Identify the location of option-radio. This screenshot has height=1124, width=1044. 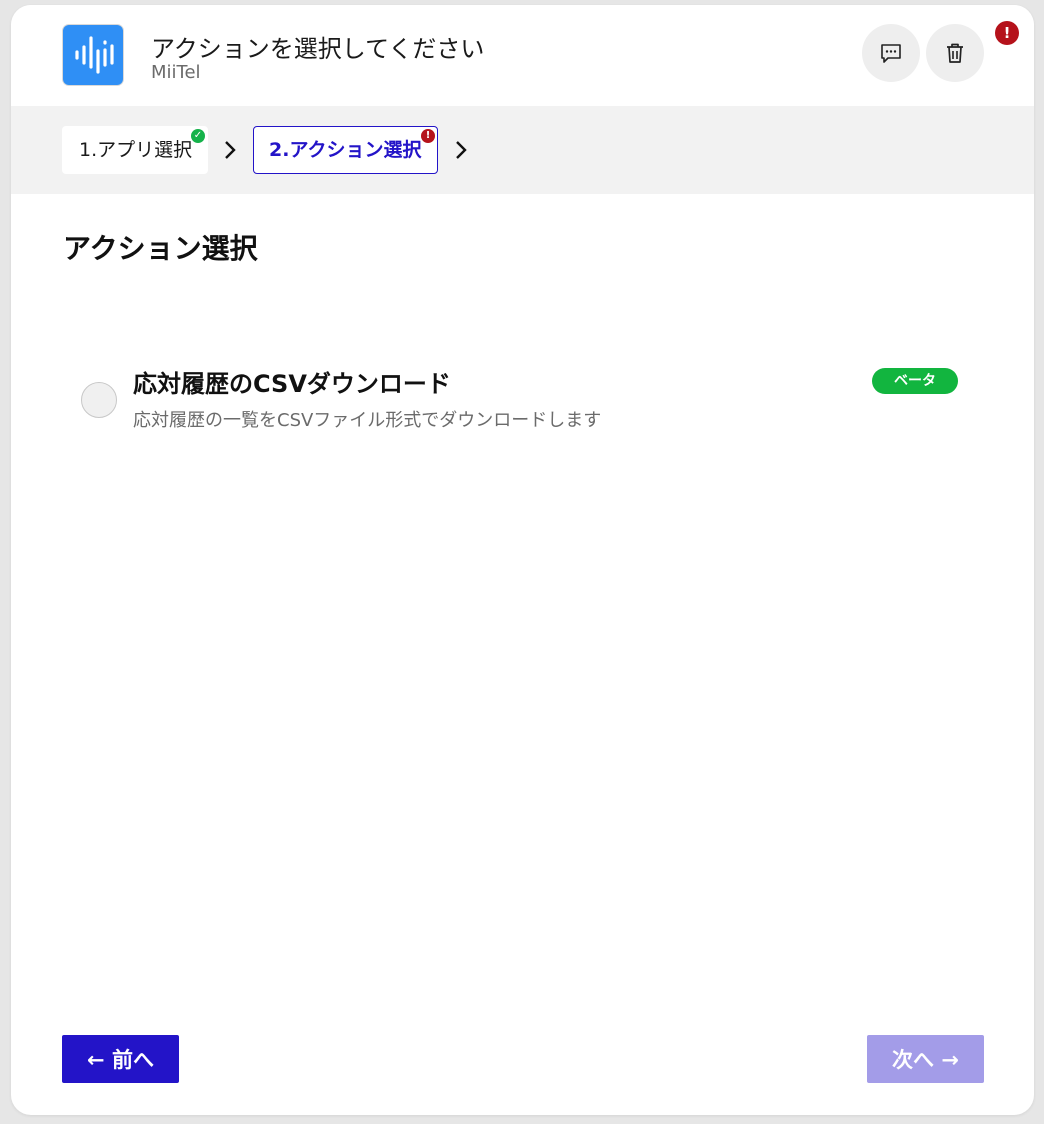
(99, 400).